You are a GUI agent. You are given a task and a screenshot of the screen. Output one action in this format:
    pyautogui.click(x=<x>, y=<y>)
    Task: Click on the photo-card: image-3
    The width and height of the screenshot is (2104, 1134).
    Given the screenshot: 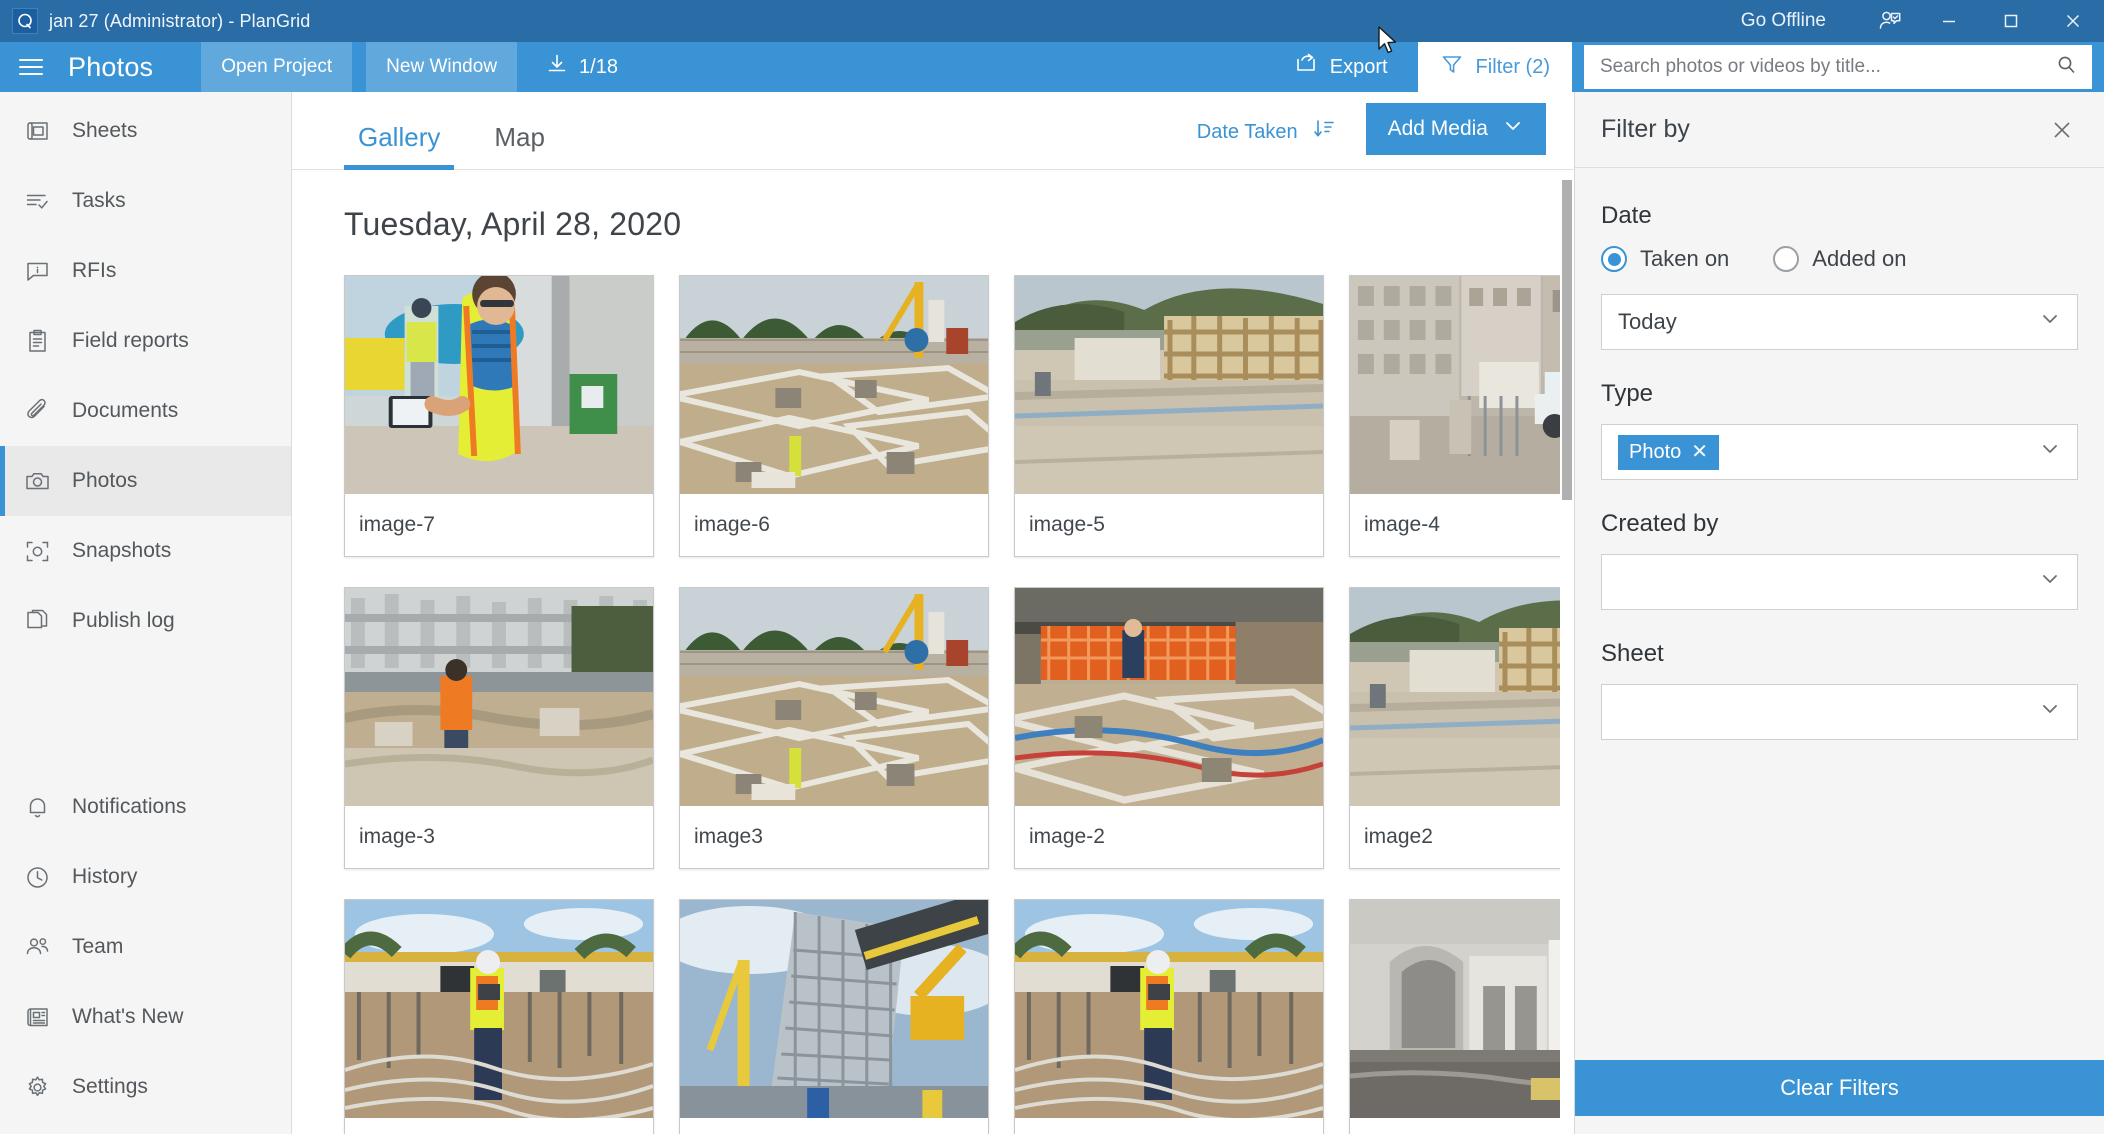 What is the action you would take?
    pyautogui.click(x=499, y=728)
    